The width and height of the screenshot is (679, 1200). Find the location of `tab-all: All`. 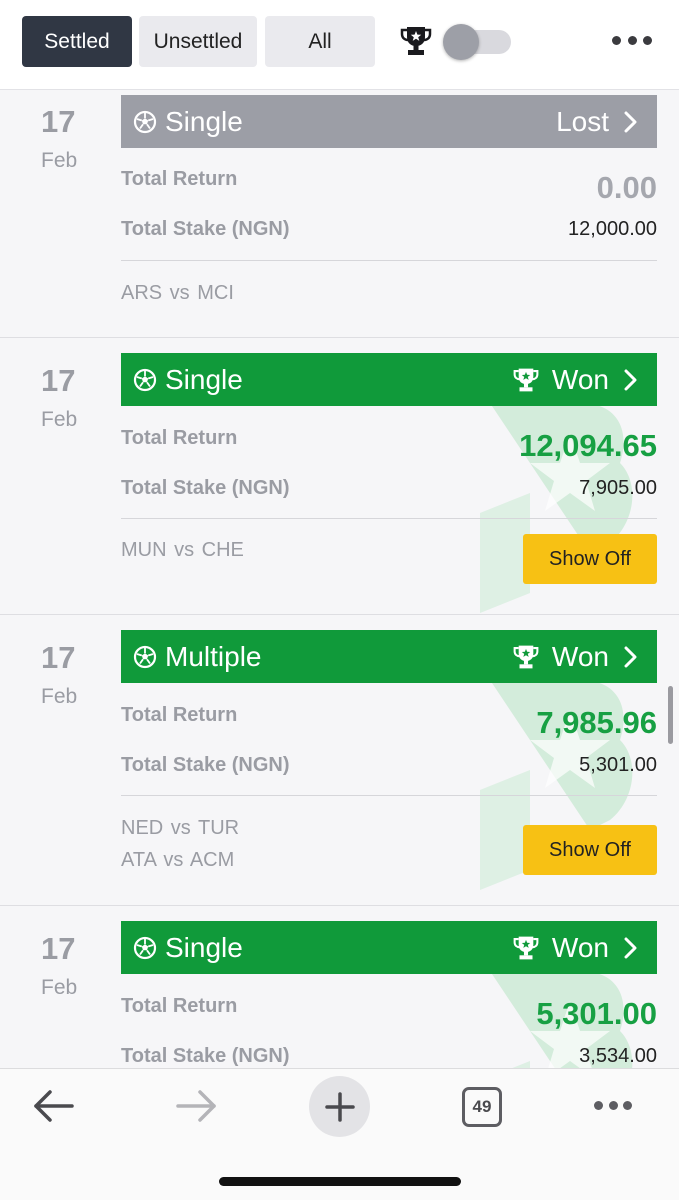

tab-all: All is located at coordinates (320, 41).